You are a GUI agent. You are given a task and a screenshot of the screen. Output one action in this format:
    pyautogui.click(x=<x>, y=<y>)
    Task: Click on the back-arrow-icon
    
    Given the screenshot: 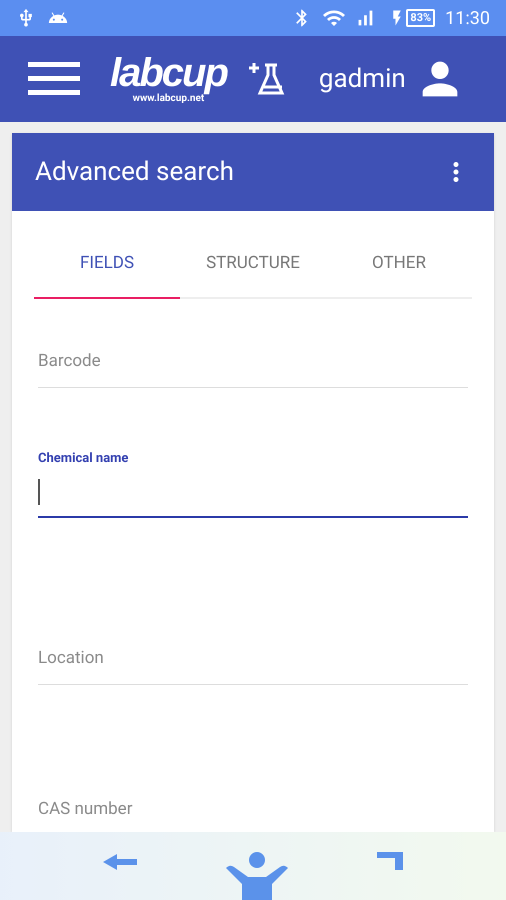 What is the action you would take?
    pyautogui.click(x=119, y=862)
    